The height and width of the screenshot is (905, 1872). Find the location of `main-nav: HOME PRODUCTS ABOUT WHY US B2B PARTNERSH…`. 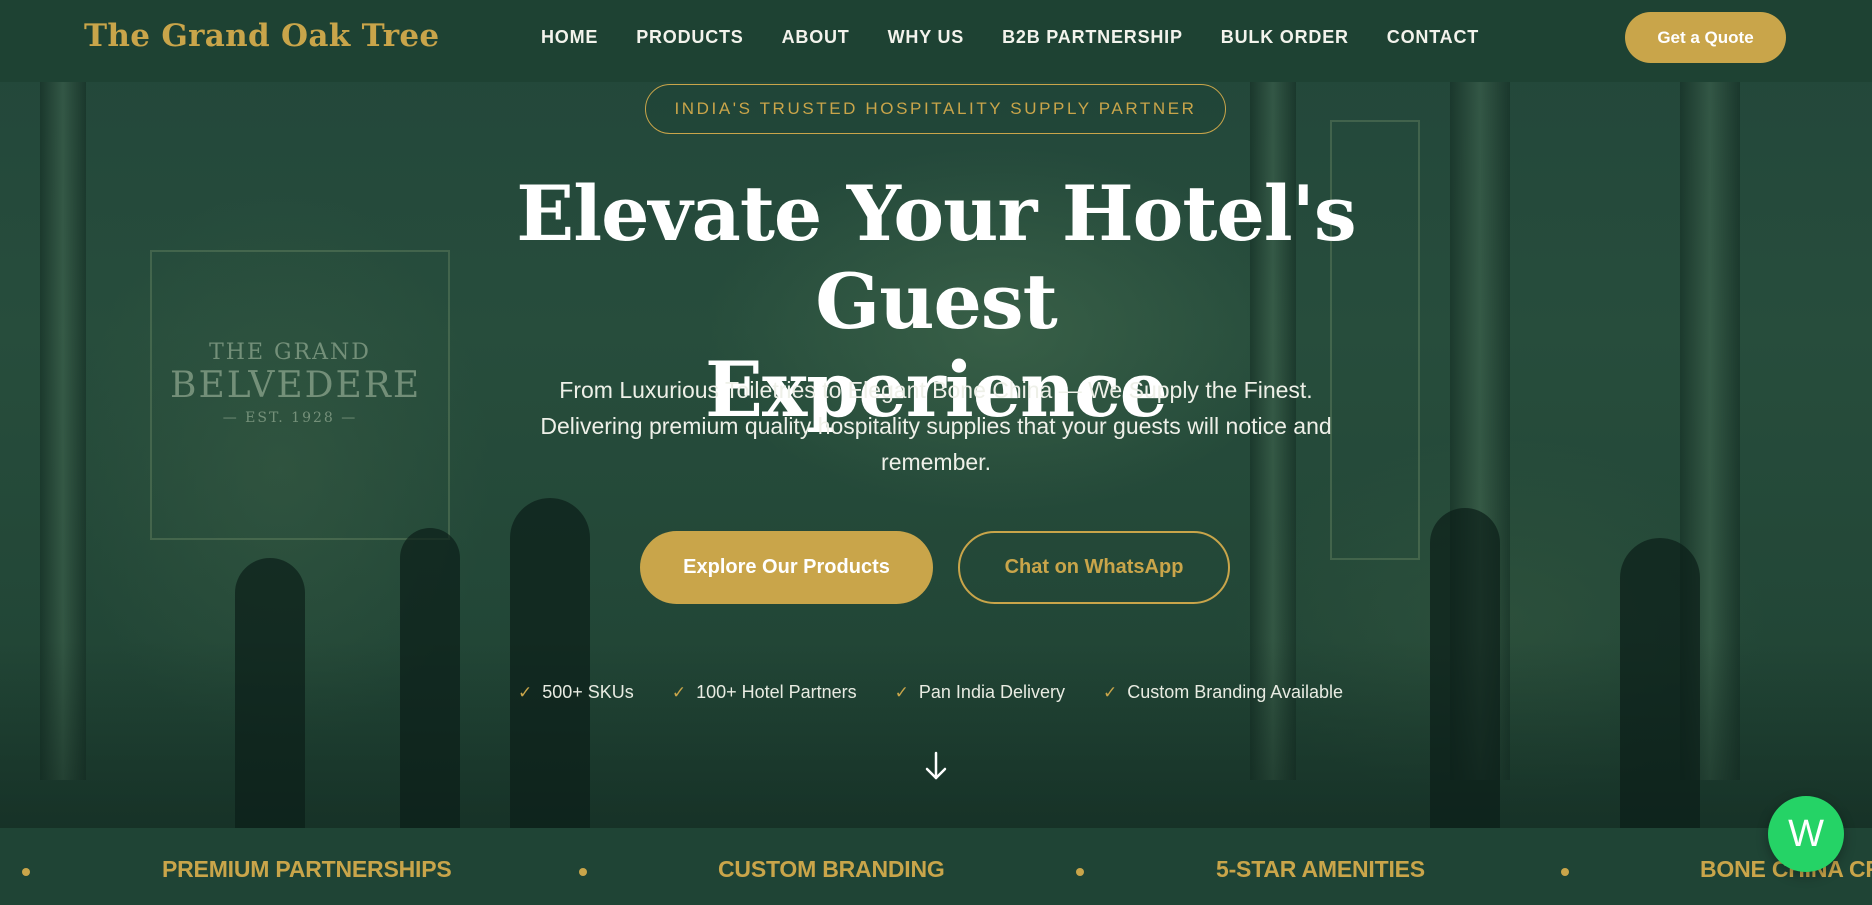

main-nav: HOME PRODUCTS ABOUT WHY US B2B PARTNERSH… is located at coordinates (1029, 37).